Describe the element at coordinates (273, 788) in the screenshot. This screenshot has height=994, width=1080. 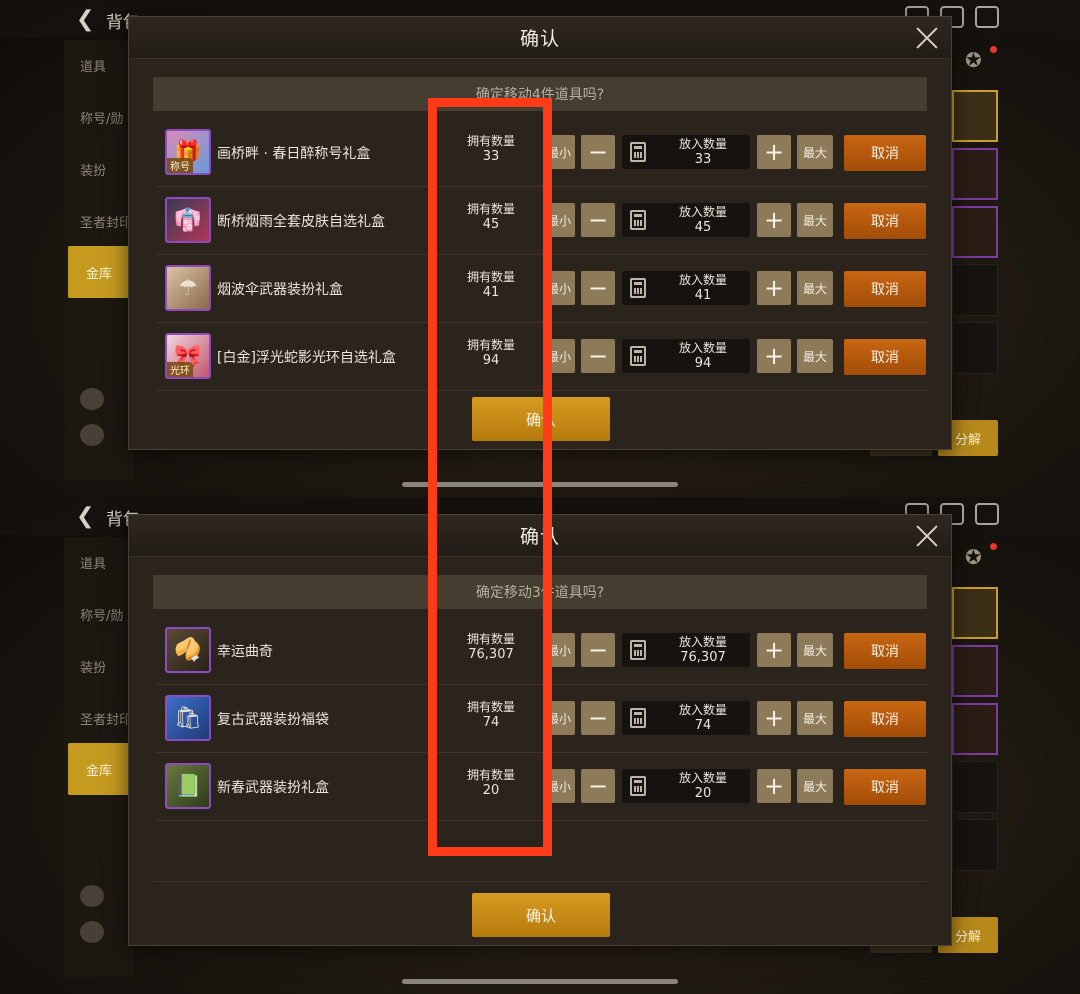
I see `item-name: 新春武器装扮礼盒` at that location.